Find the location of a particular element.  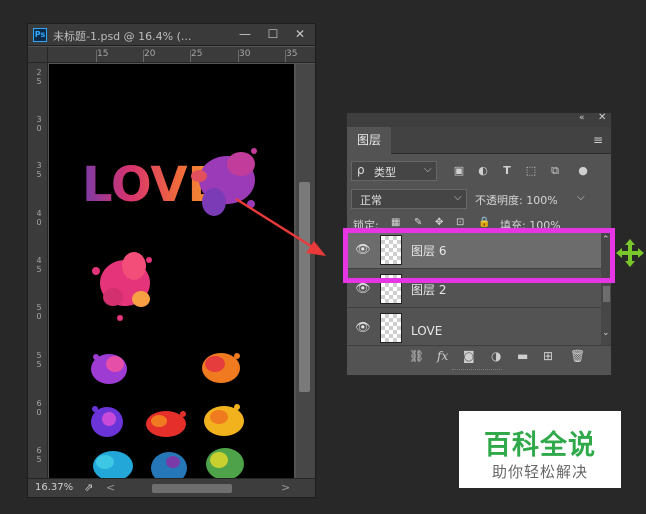

paint-splash-orange is located at coordinates (221, 368).